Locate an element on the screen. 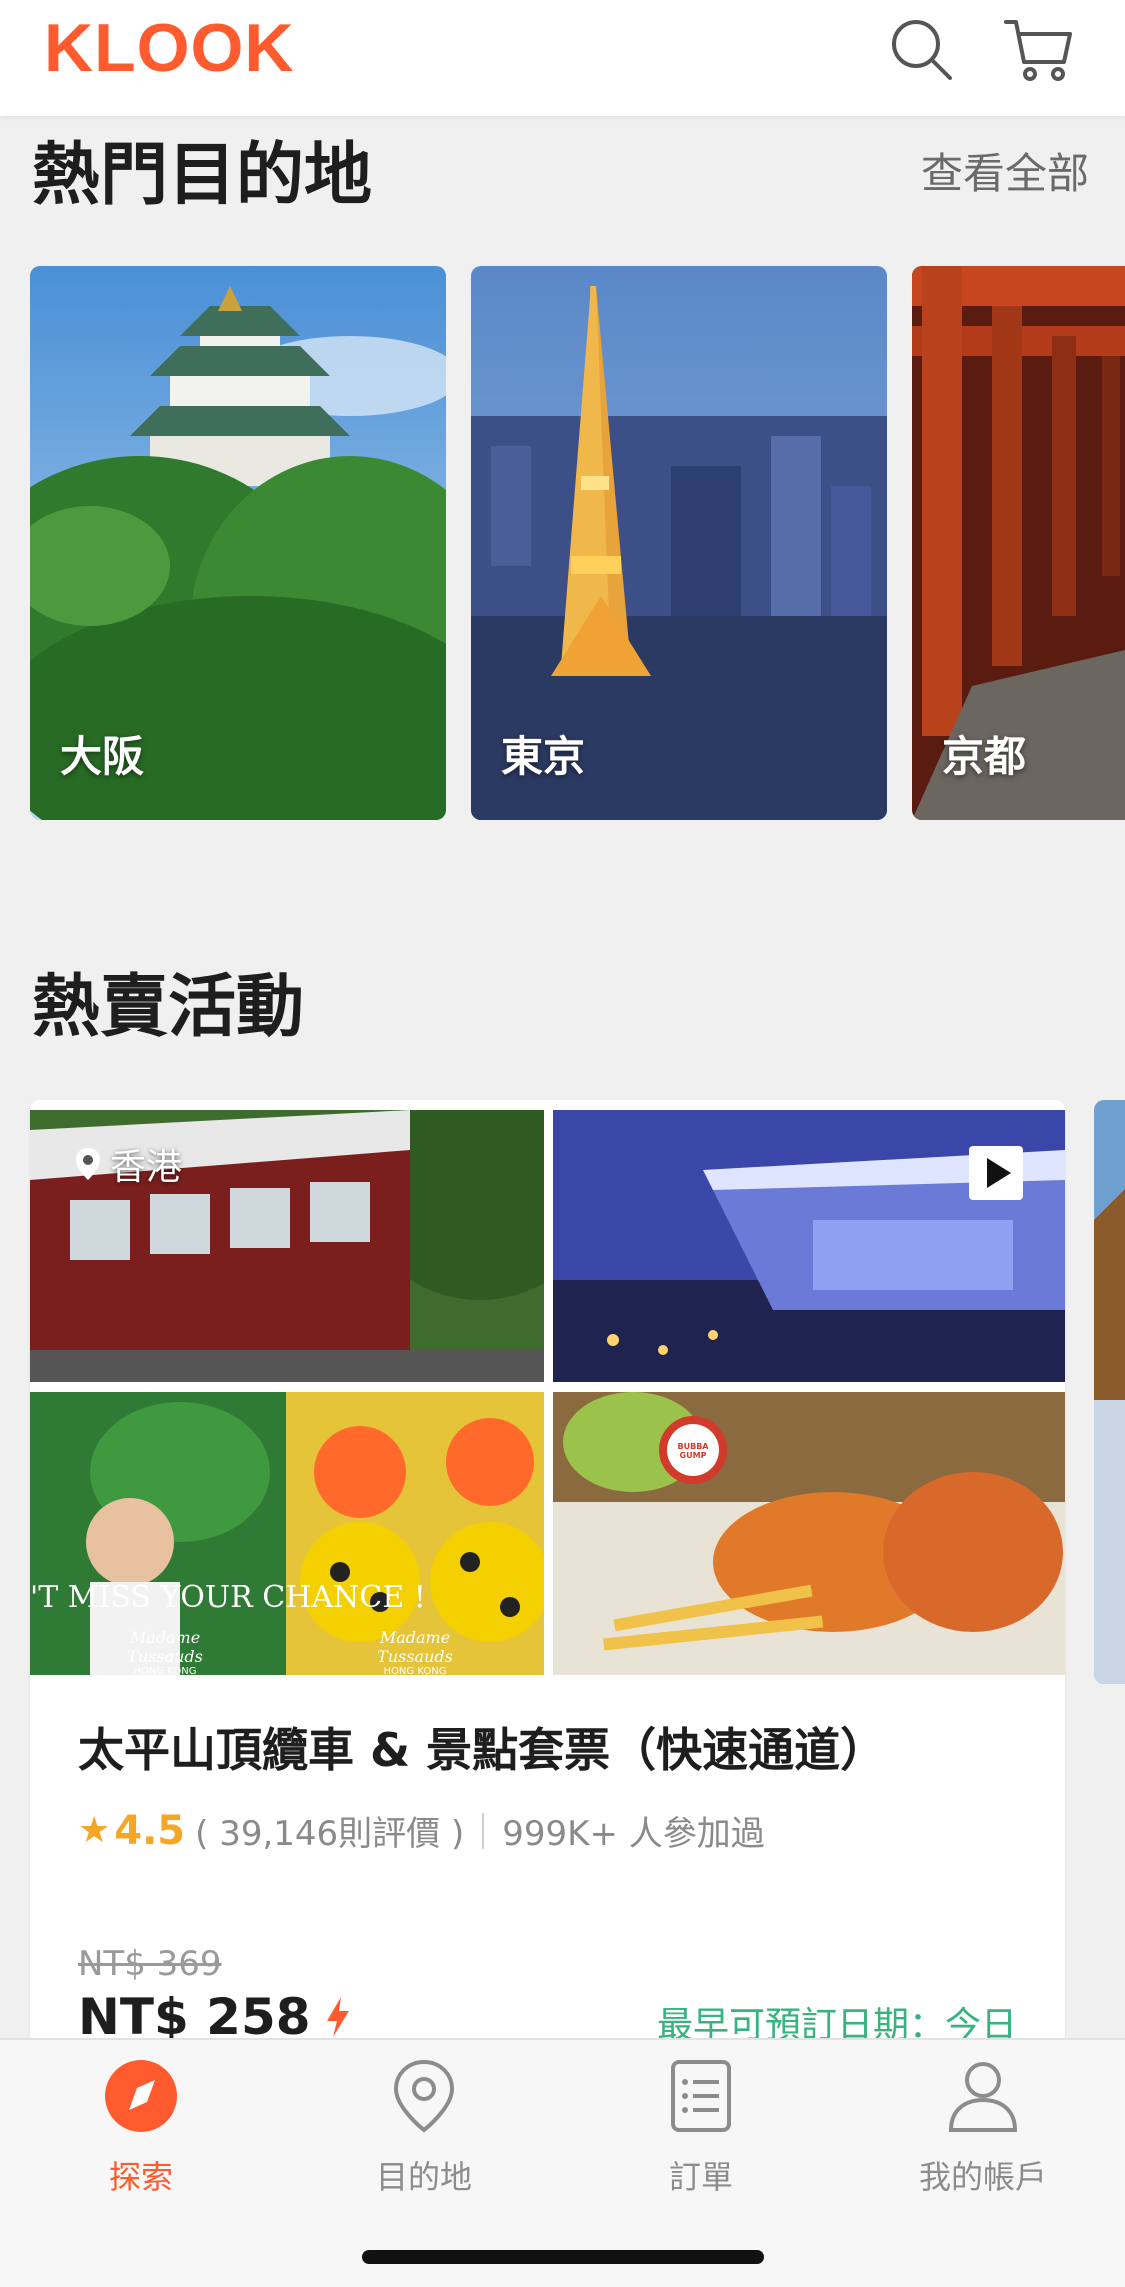 The width and height of the screenshot is (1125, 2287). divider is located at coordinates (483, 1830).